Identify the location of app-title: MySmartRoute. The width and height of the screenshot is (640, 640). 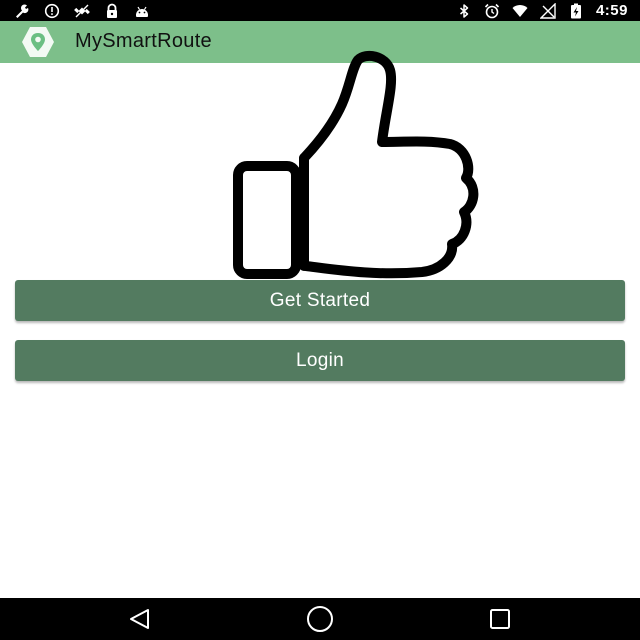
(143, 41).